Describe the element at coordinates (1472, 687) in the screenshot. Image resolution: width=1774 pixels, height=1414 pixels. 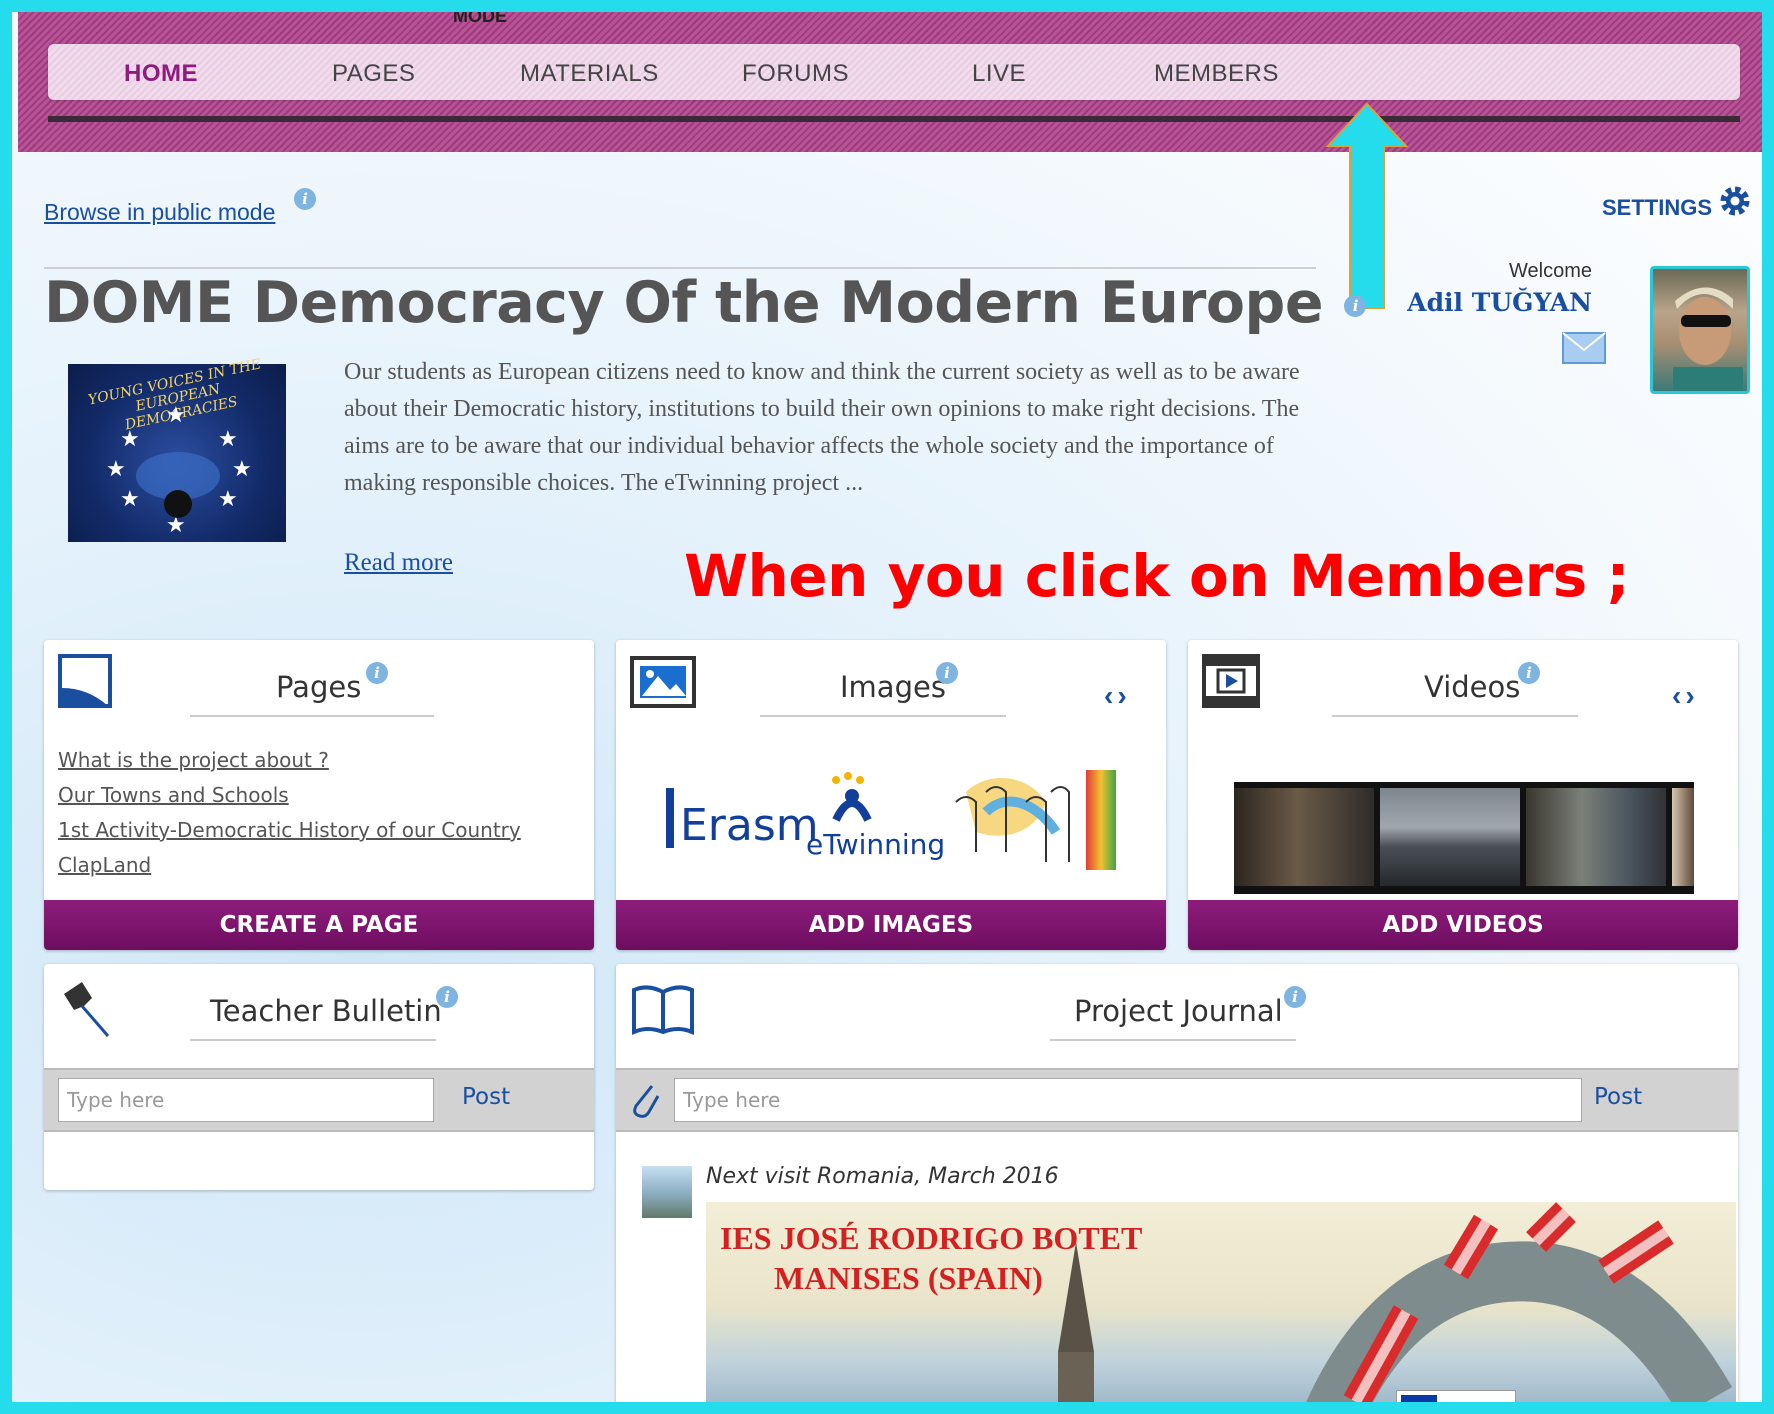
I see `videos-title: Videos` at that location.